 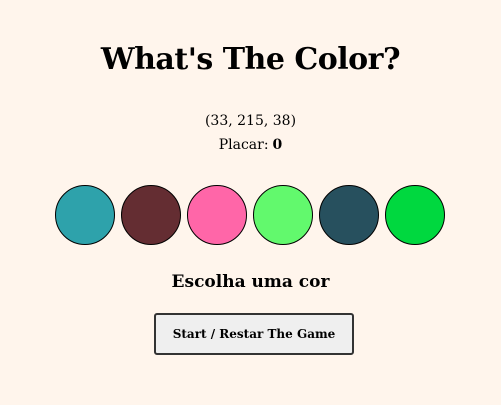 I want to click on start-restart-button: Start / Restar The Game, so click(x=254, y=334).